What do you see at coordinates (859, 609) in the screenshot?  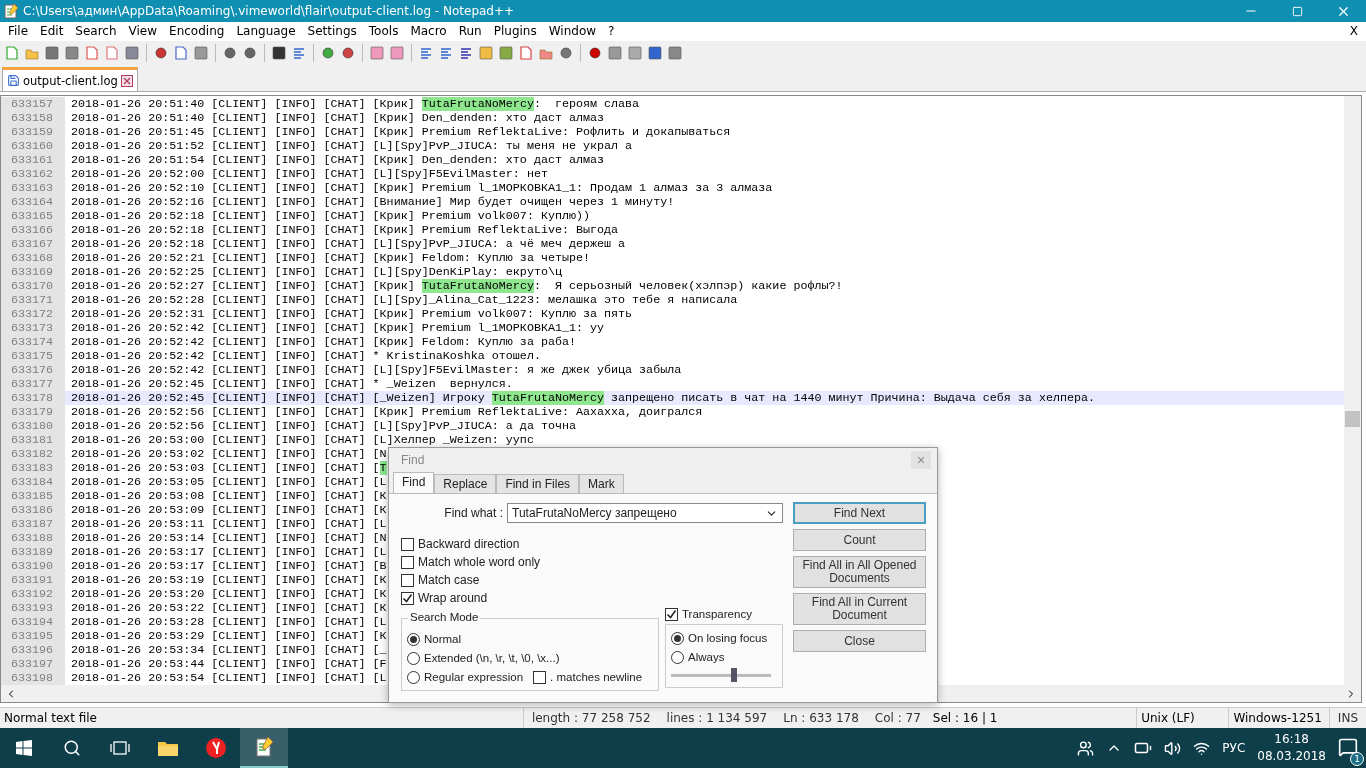 I see `dialog-button: Find All in Current Document` at bounding box center [859, 609].